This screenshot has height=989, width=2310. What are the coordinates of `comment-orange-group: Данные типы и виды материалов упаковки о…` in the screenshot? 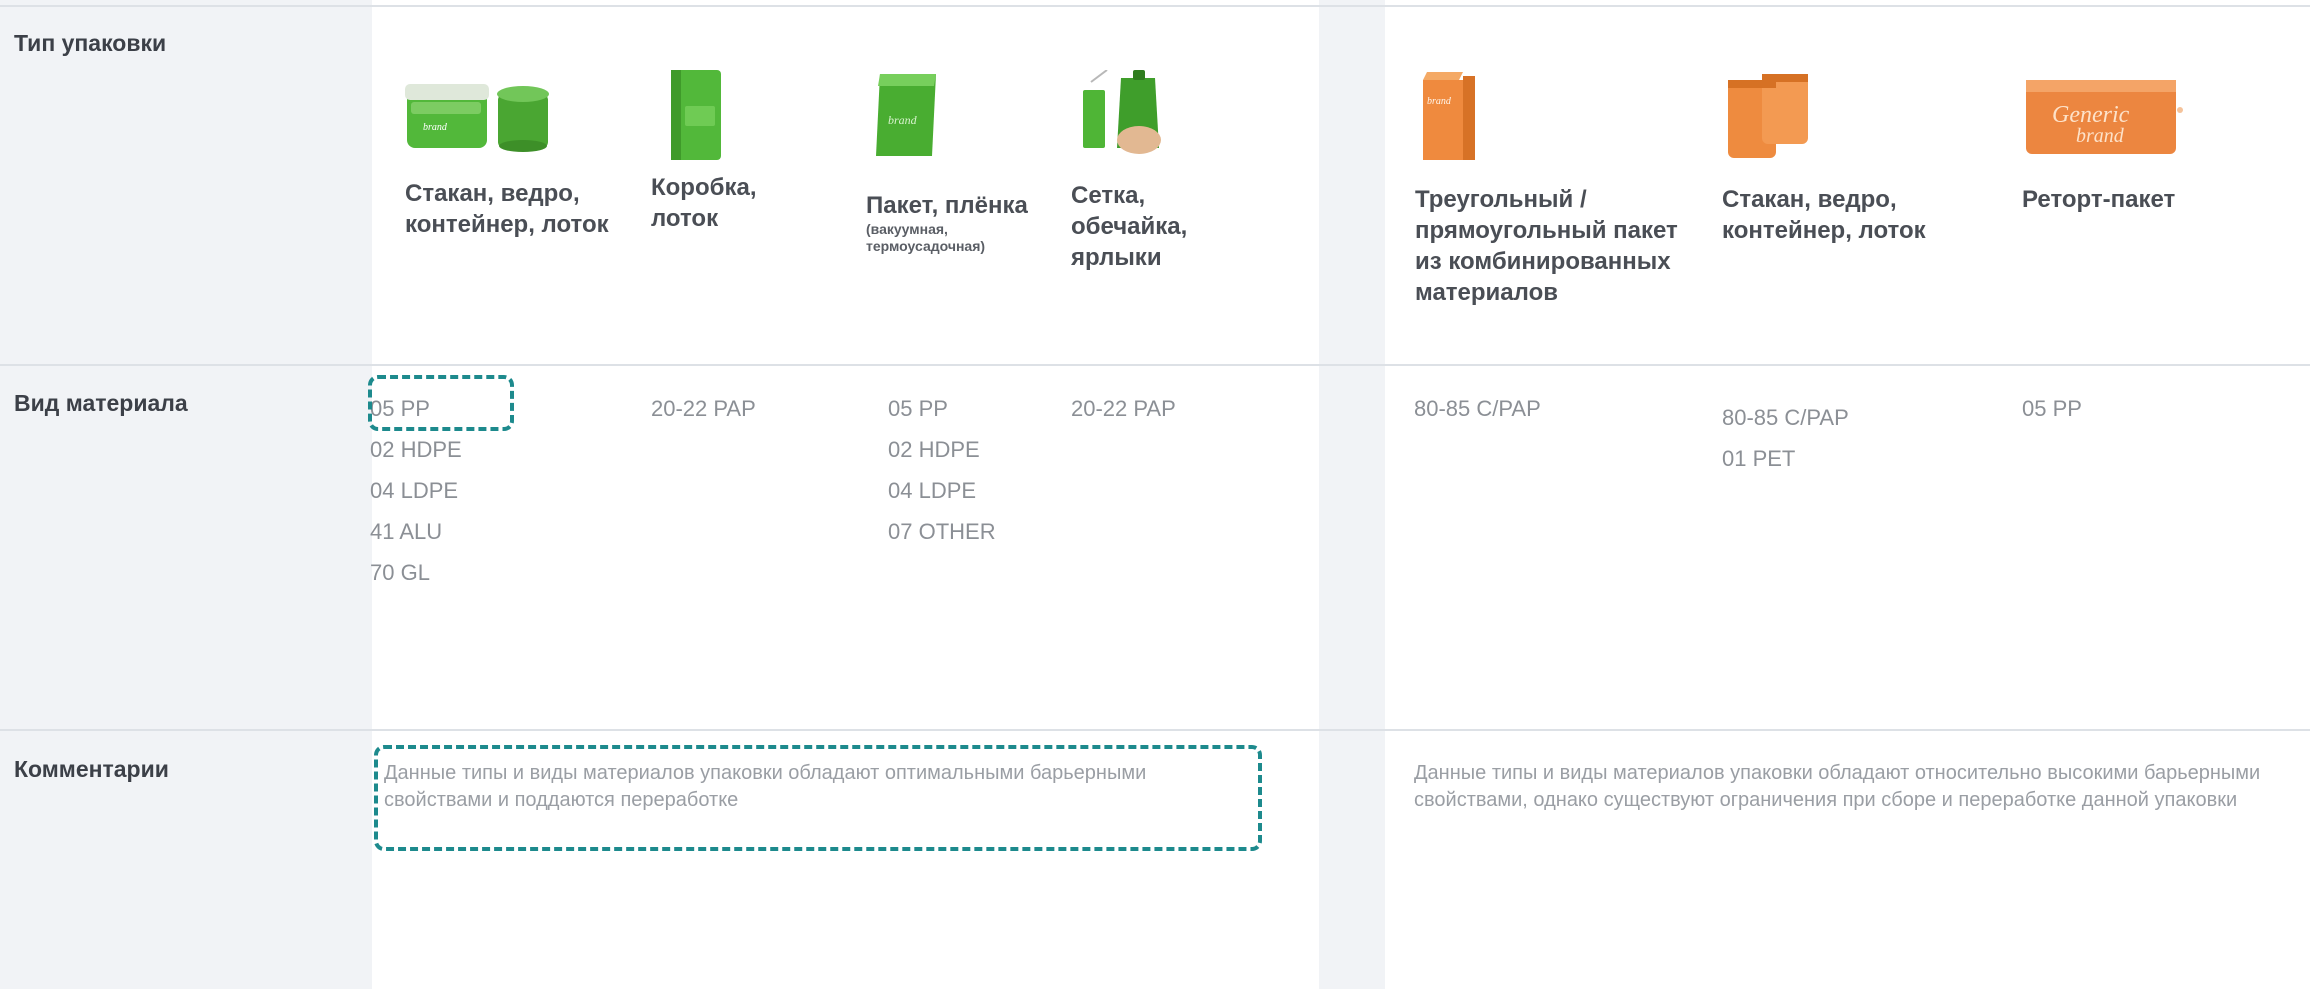 It's located at (1837, 786).